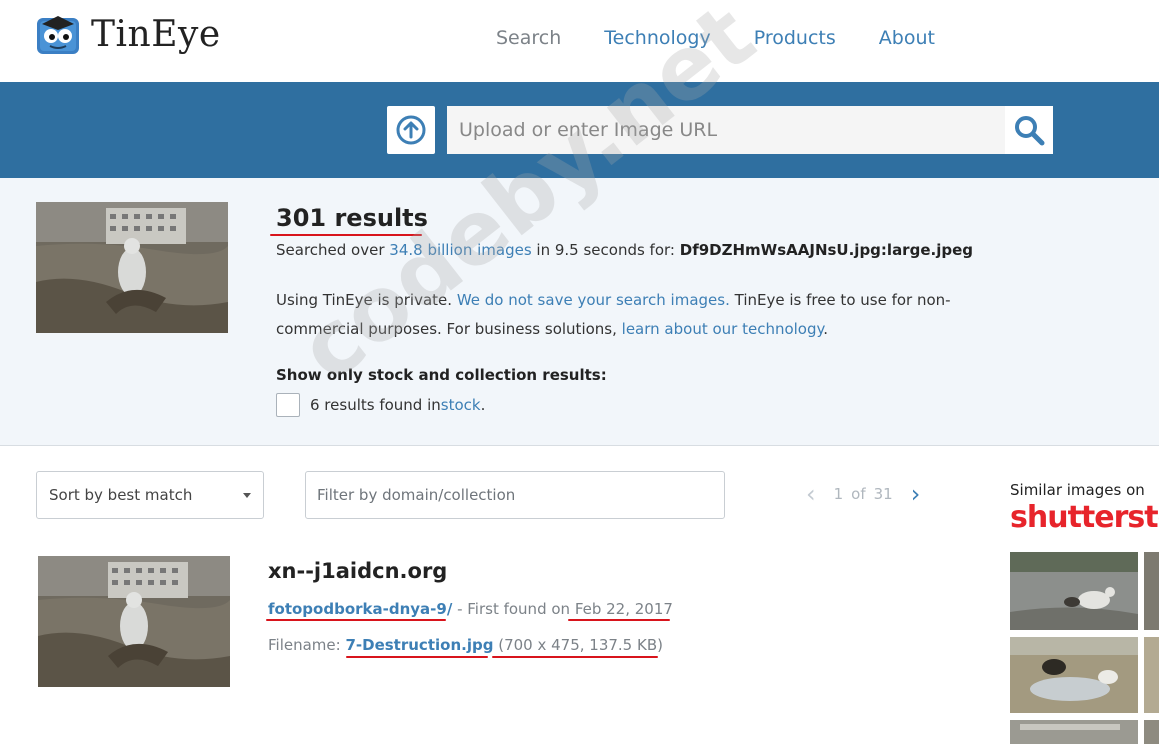 This screenshot has height=744, width=1159. What do you see at coordinates (623, 609) in the screenshot?
I see `first-found-date: Feb 22, 2017` at bounding box center [623, 609].